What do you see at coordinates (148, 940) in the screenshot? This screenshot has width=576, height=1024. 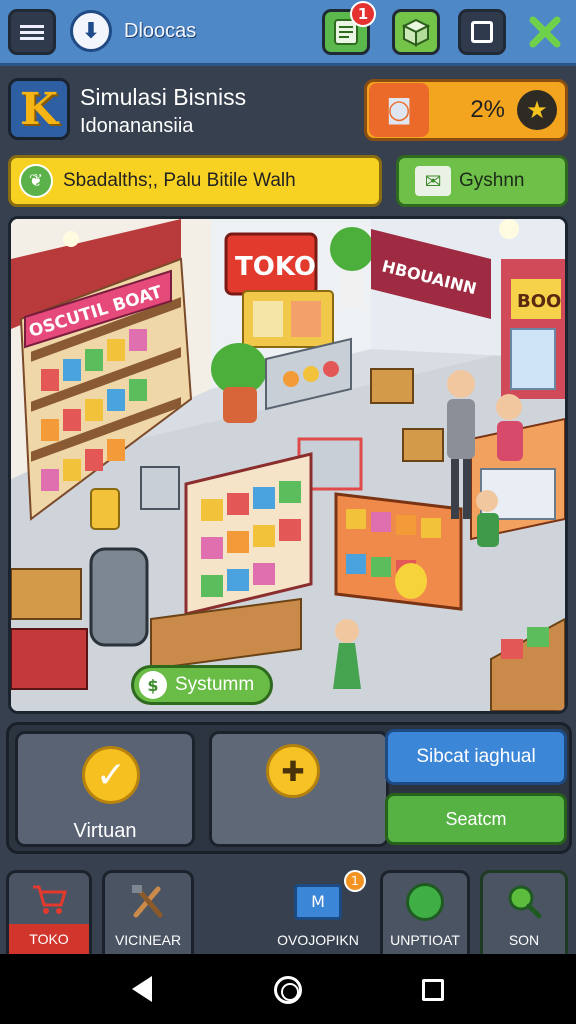 I see `nav-vicinear-label: VICINEAR` at bounding box center [148, 940].